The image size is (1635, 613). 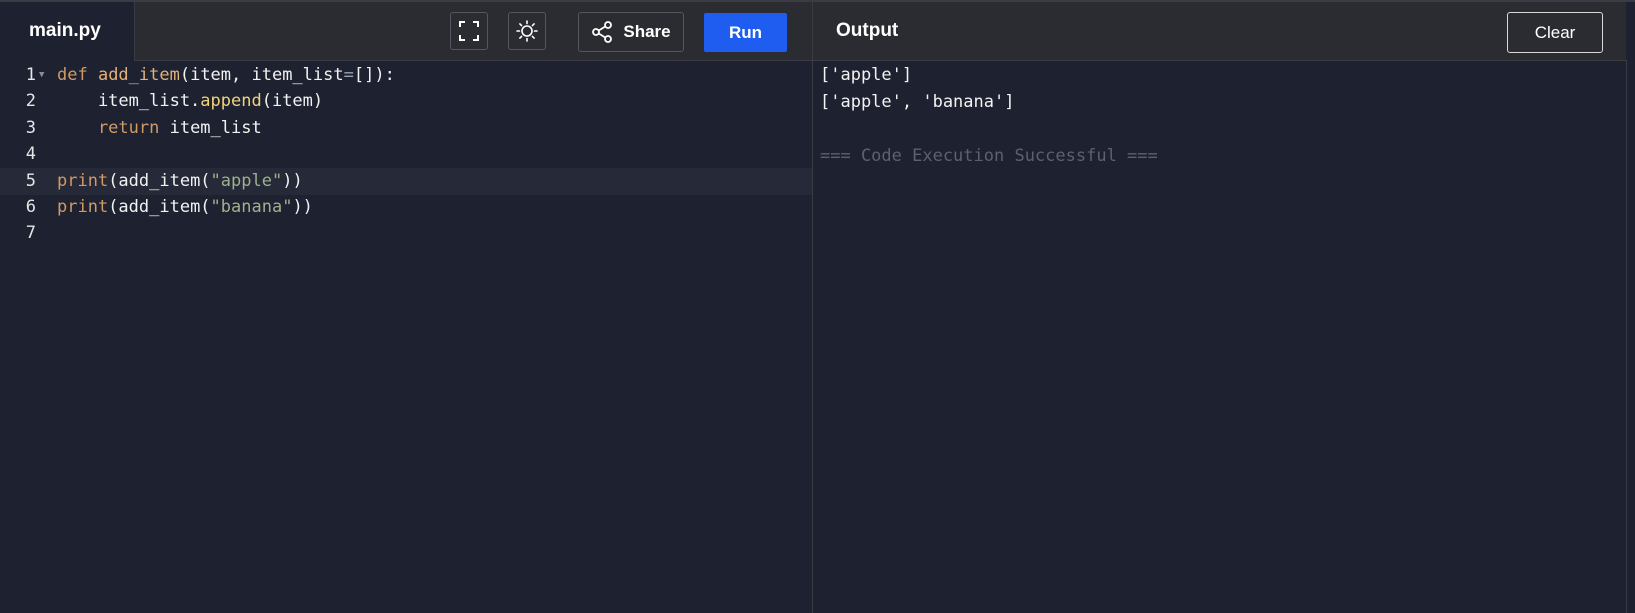 I want to click on code-text: print(add_item("banana")), so click(x=185, y=207).